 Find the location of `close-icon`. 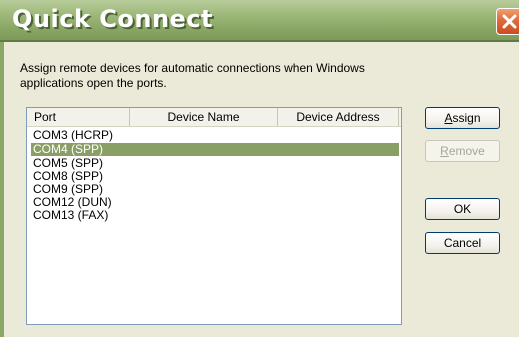

close-icon is located at coordinates (509, 21).